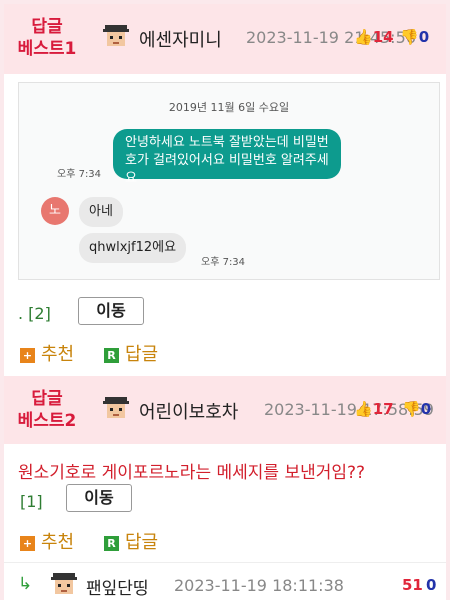  What do you see at coordinates (225, 39) in the screenshot?
I see `post-1-header: 답글 베스트1 에센자미니 2023-11-19 21:45:56 👍14 👎0` at bounding box center [225, 39].